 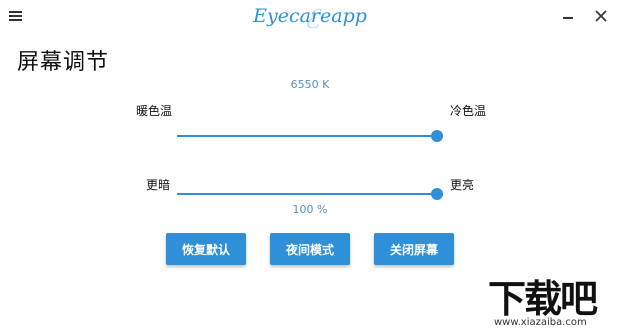 What do you see at coordinates (63, 62) in the screenshot?
I see `page-title: 屏幕调节` at bounding box center [63, 62].